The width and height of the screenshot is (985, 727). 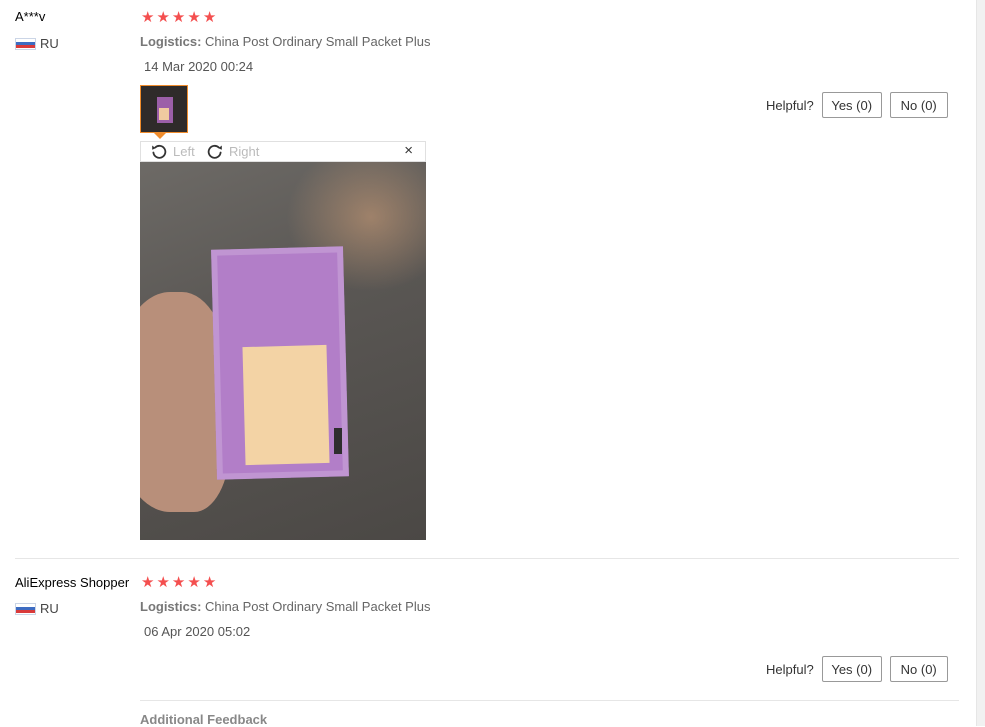 I want to click on page-scrollbar, so click(x=980, y=363).